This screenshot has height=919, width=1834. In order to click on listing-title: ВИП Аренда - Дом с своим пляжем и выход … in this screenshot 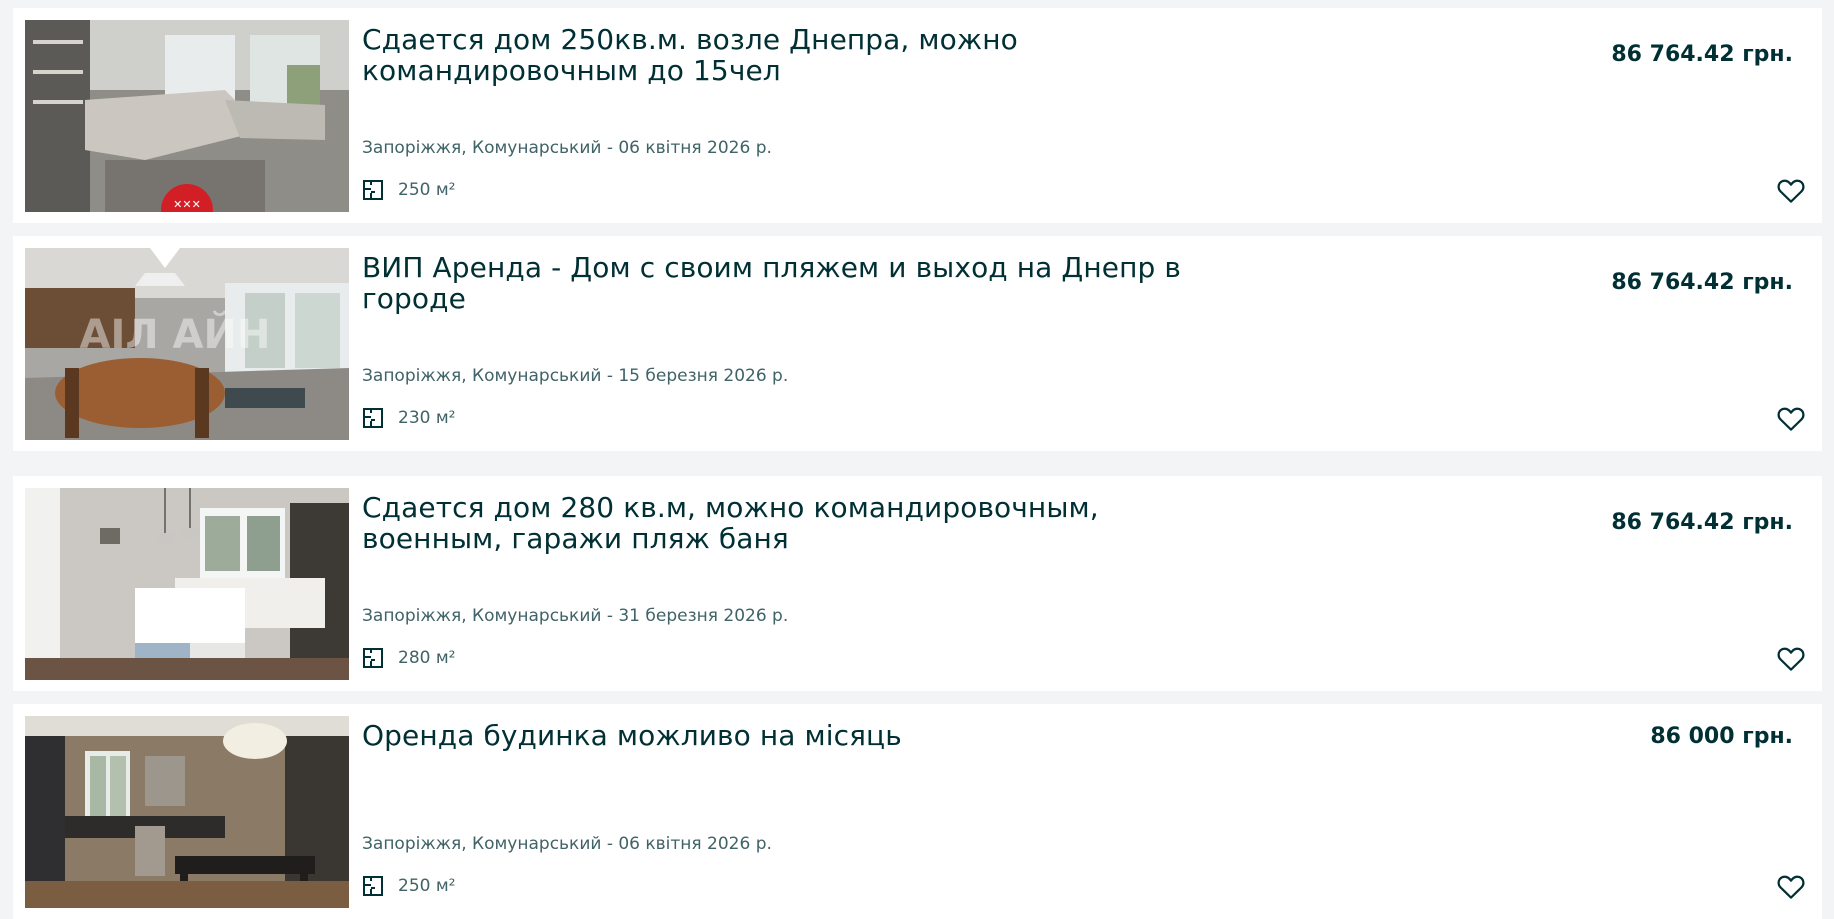, I will do `click(802, 283)`.